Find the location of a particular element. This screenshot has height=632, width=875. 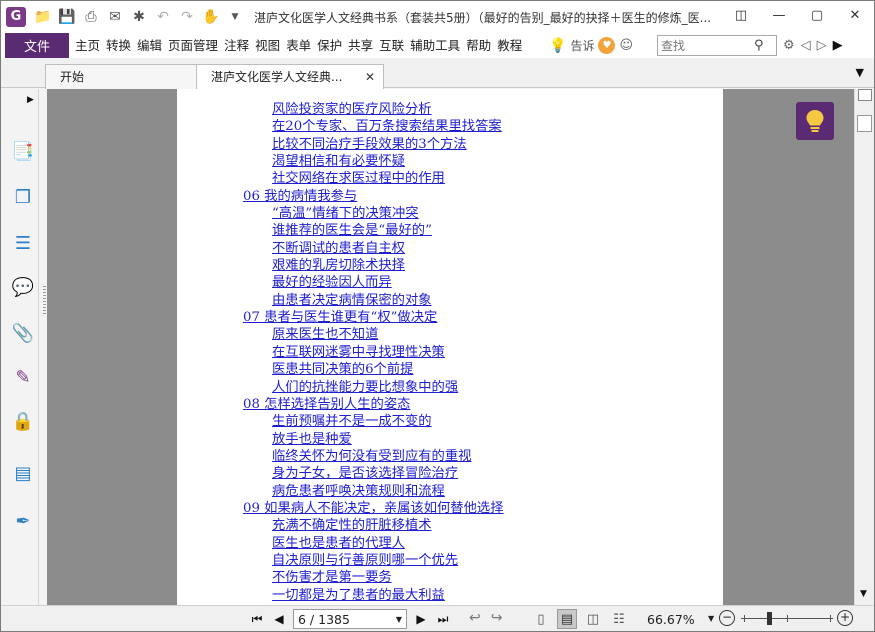

bookmark-icon: 📑 is located at coordinates (23, 151).